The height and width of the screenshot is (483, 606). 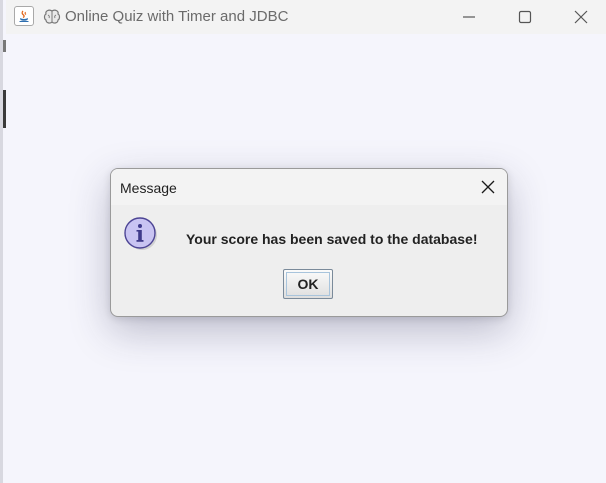 I want to click on dialog-title: Message, so click(x=148, y=188).